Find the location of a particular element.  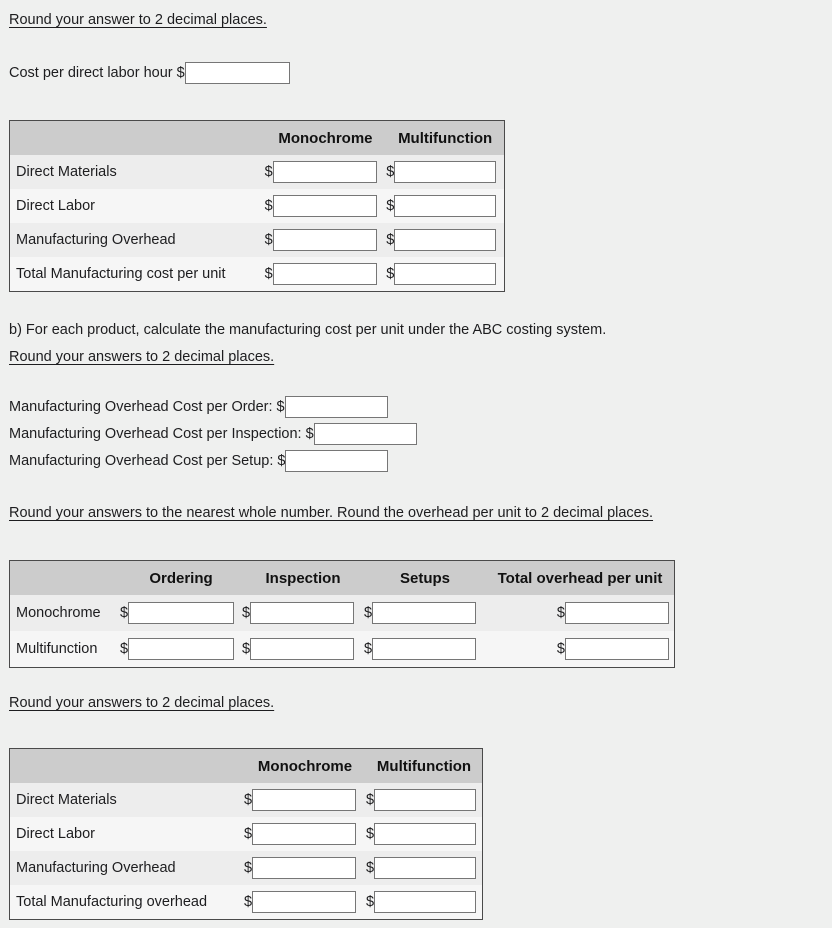

input-setups-multifunction is located at coordinates (424, 649).